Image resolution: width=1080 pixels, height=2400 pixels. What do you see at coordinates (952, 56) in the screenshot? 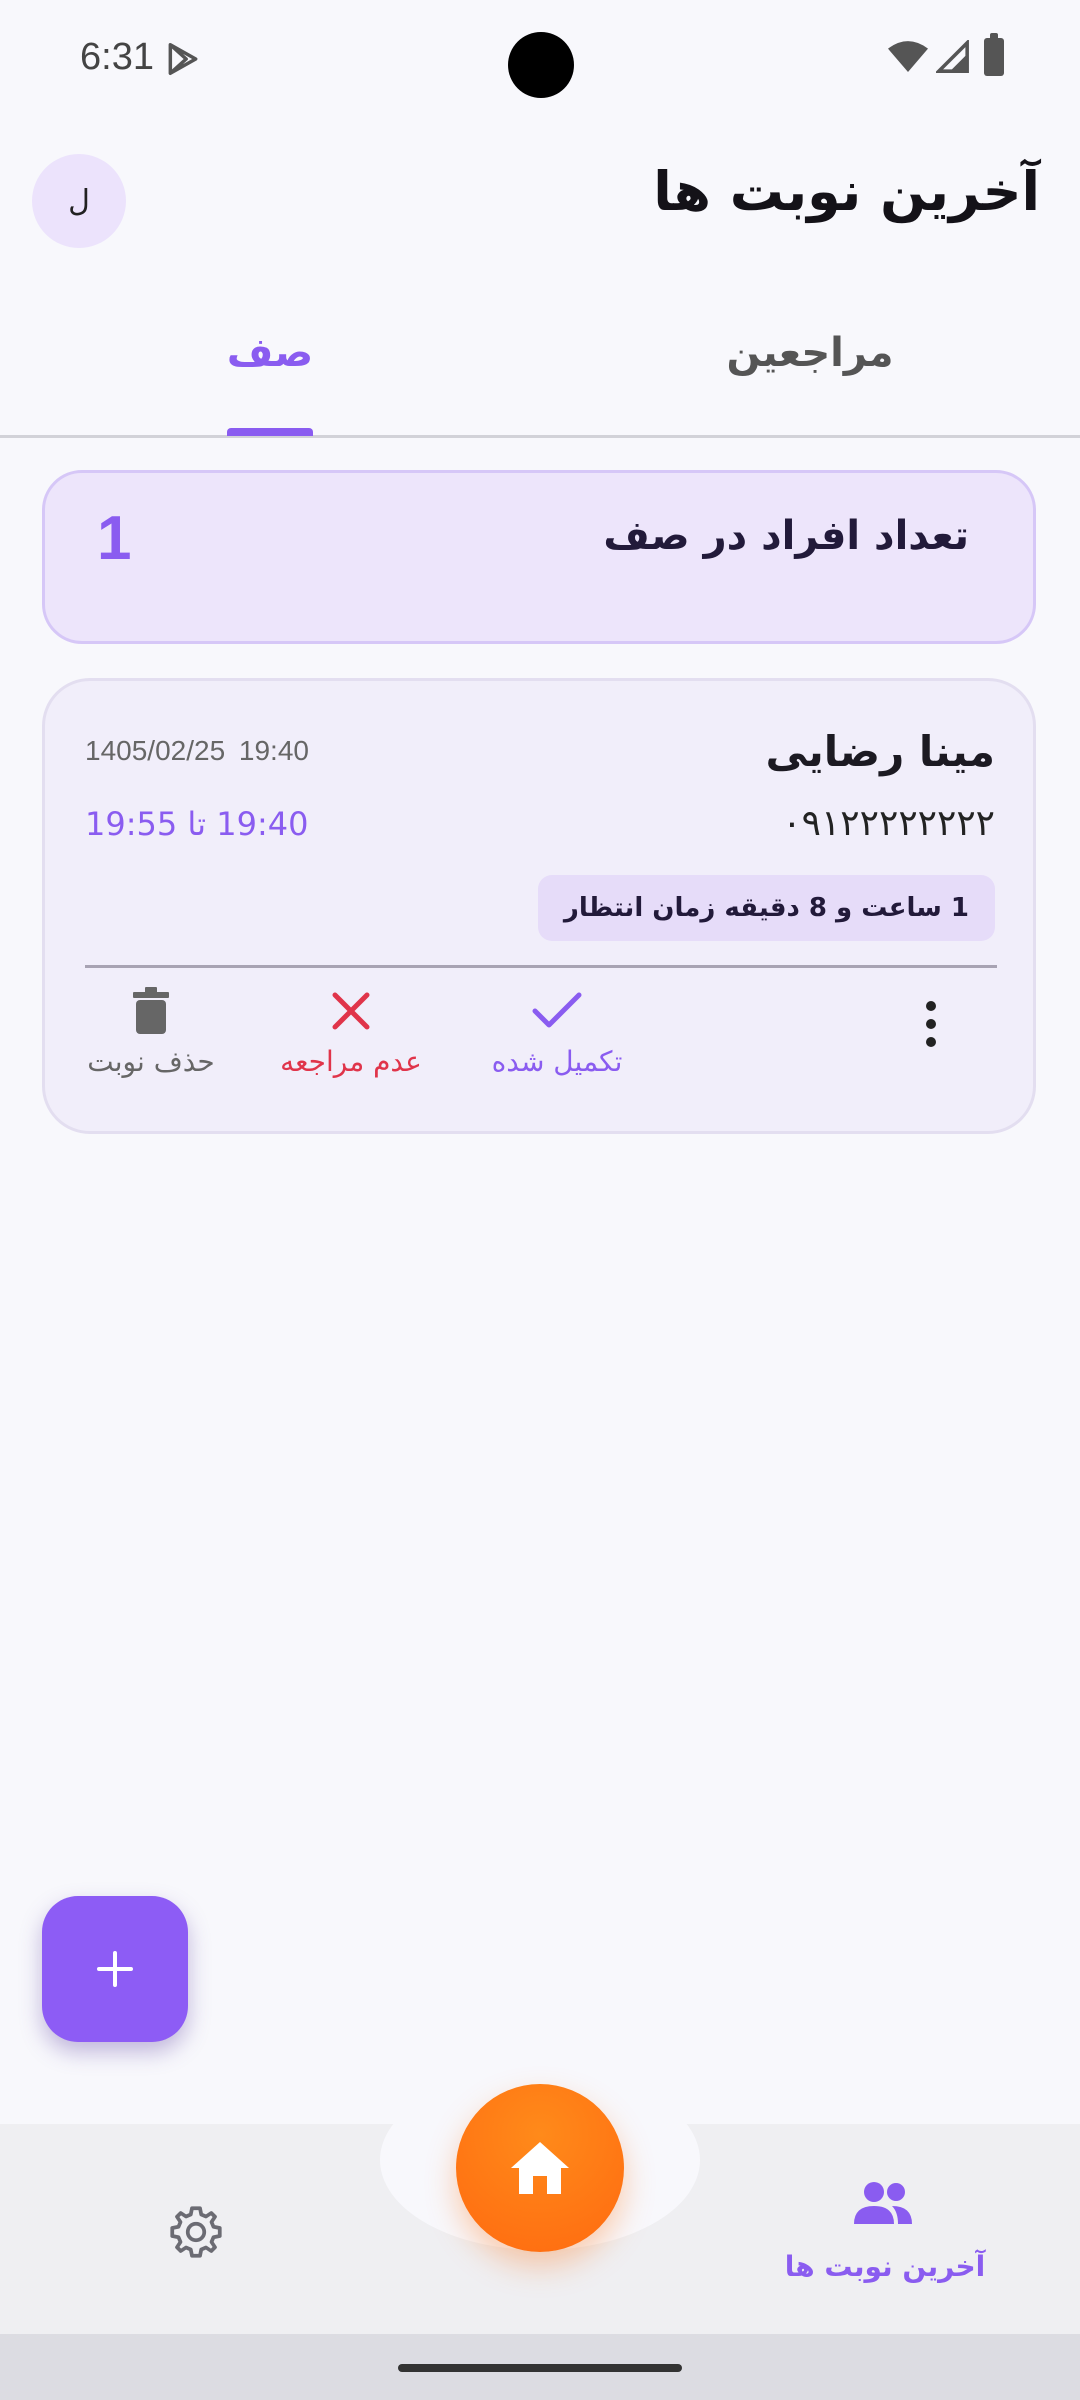
I see `signal-icon` at bounding box center [952, 56].